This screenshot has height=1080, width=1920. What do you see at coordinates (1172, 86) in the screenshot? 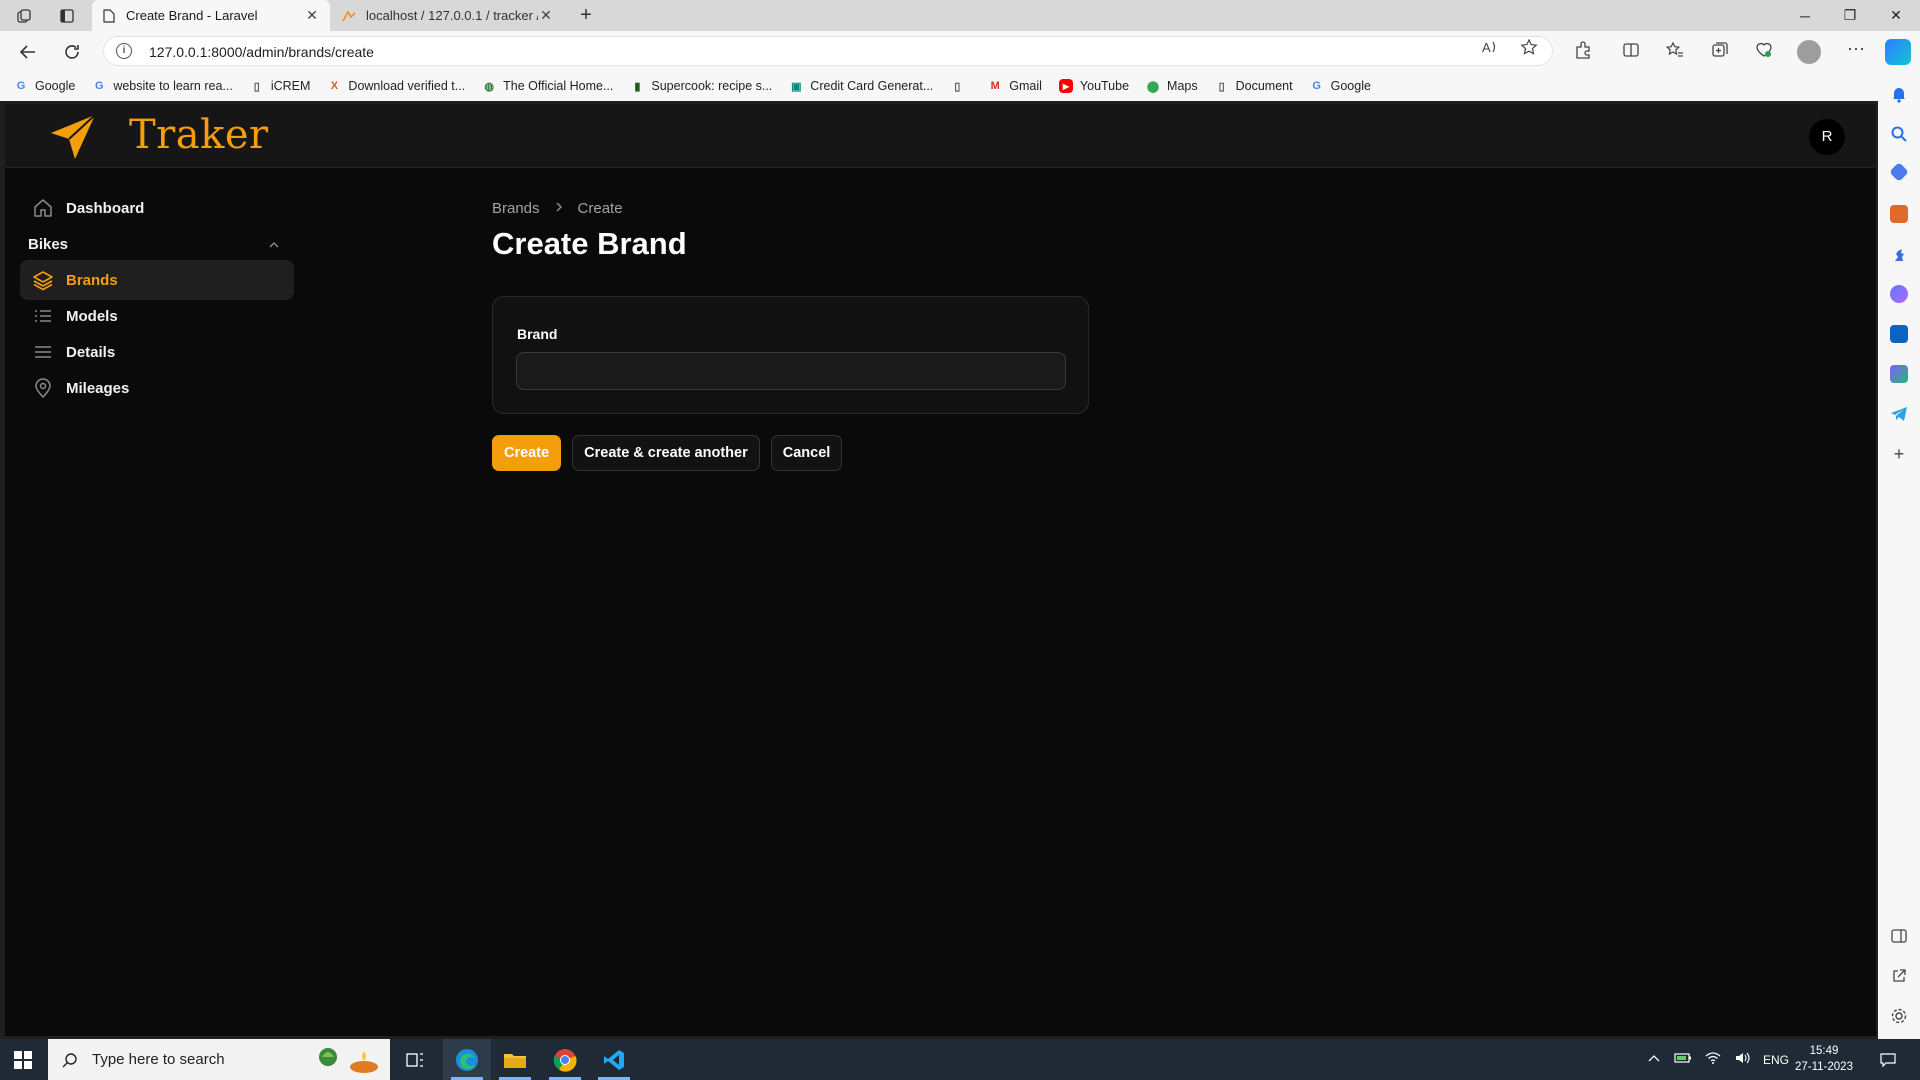
I see `bookmark-item: ⬤ Maps` at bounding box center [1172, 86].